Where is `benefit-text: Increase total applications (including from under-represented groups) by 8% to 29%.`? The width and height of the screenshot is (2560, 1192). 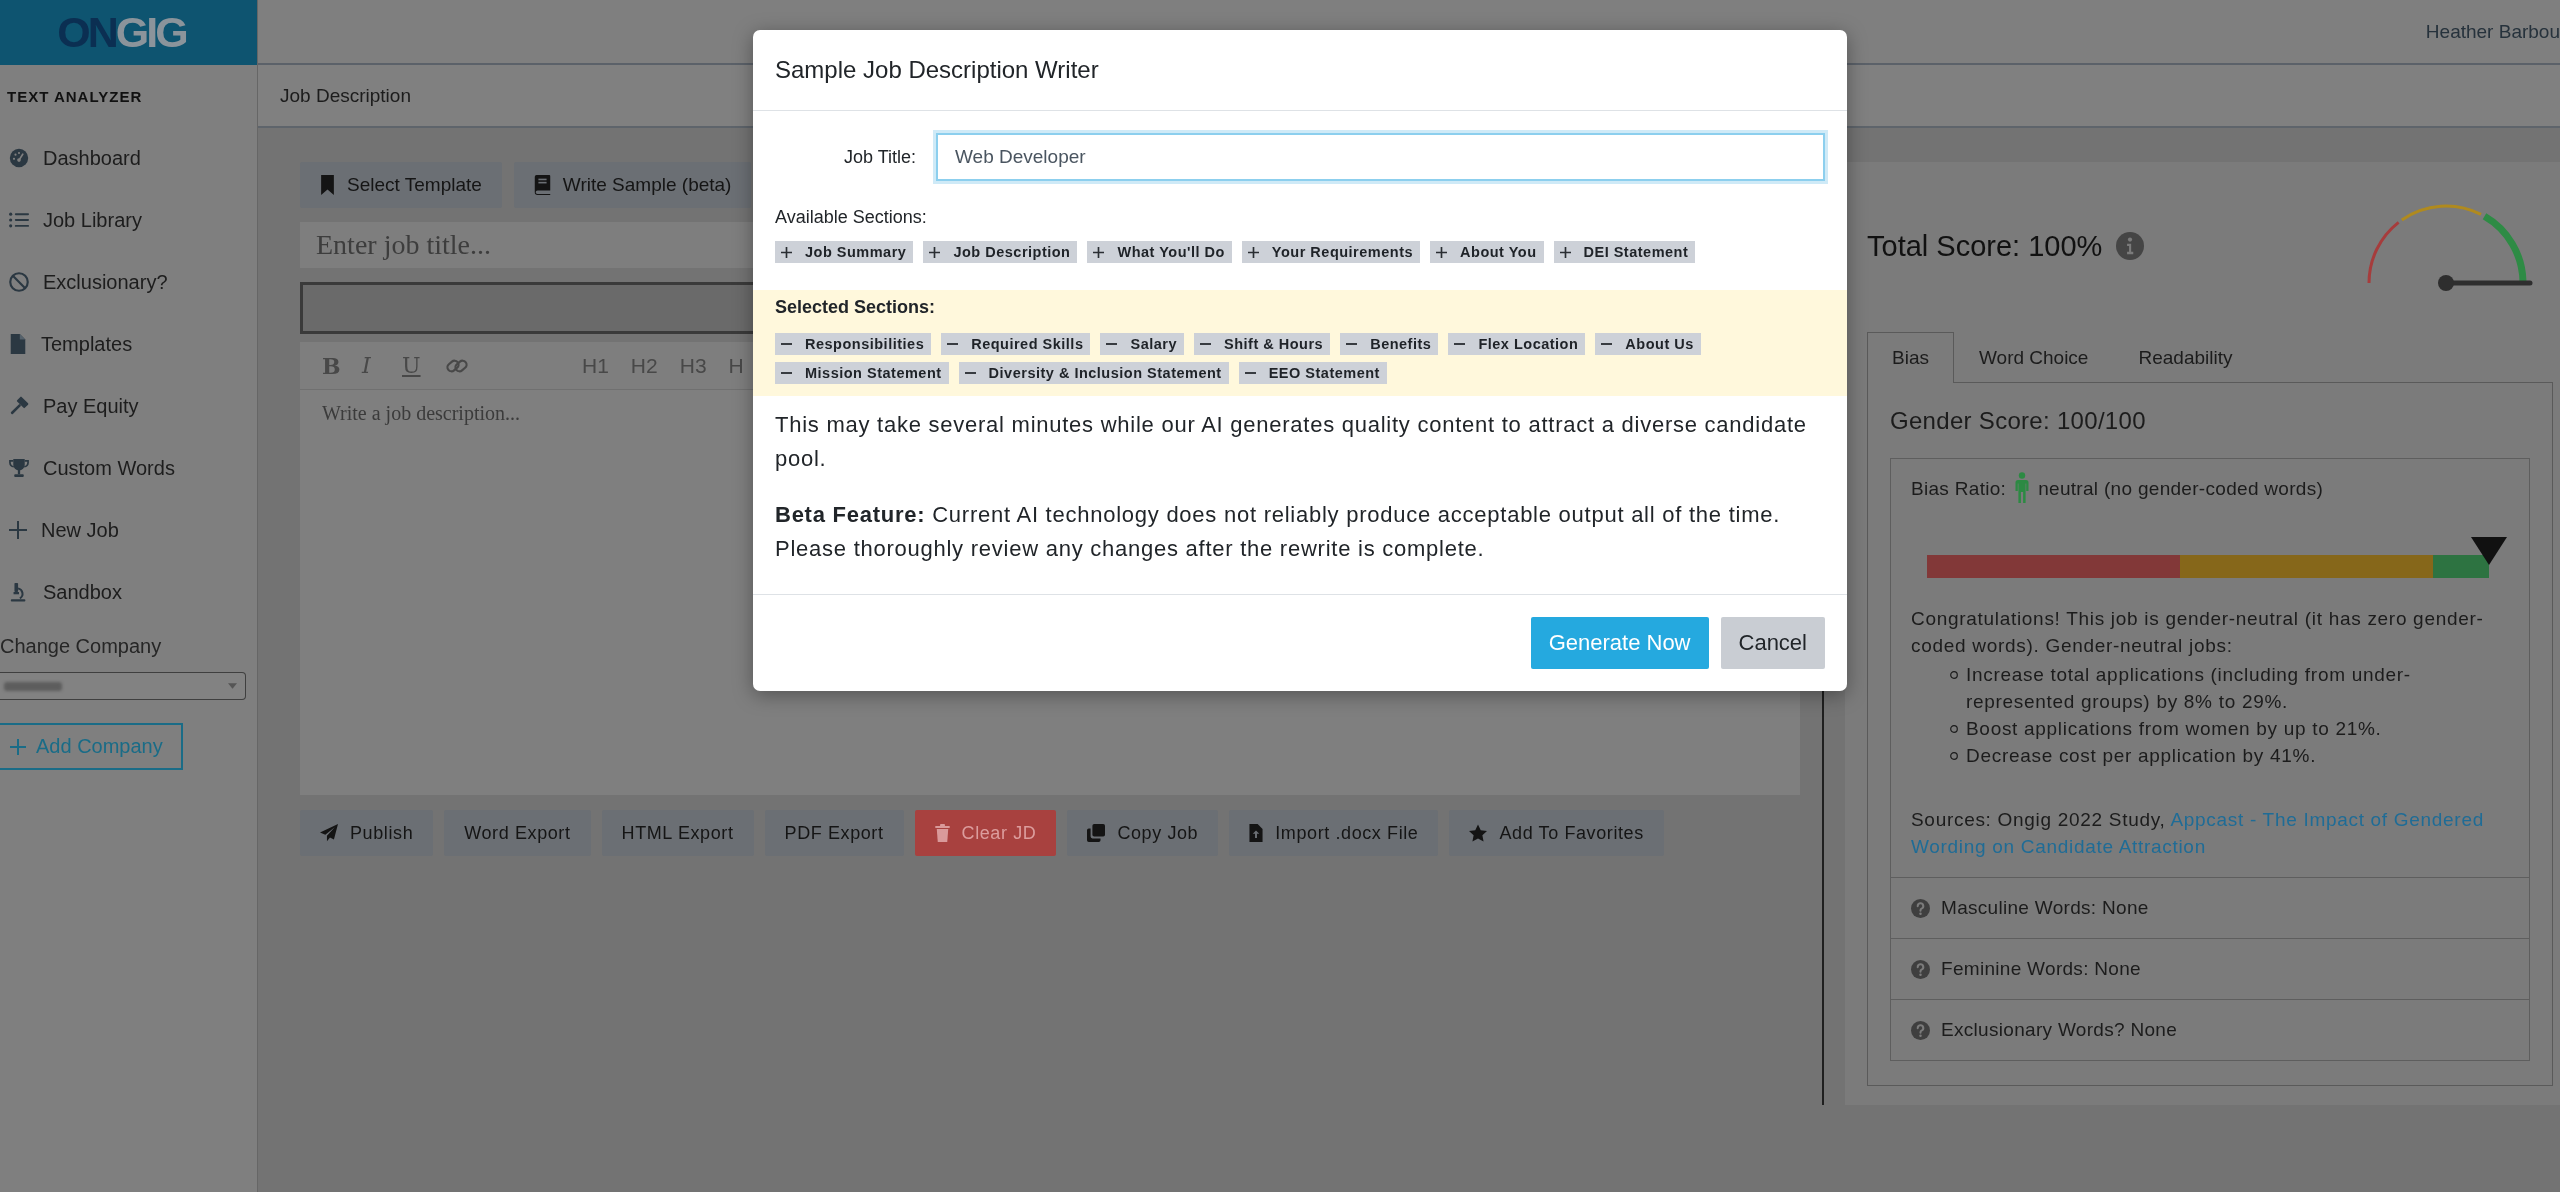 benefit-text: Increase total applications (including from under-represented groups) by 8% to 29%. is located at coordinates (2189, 688).